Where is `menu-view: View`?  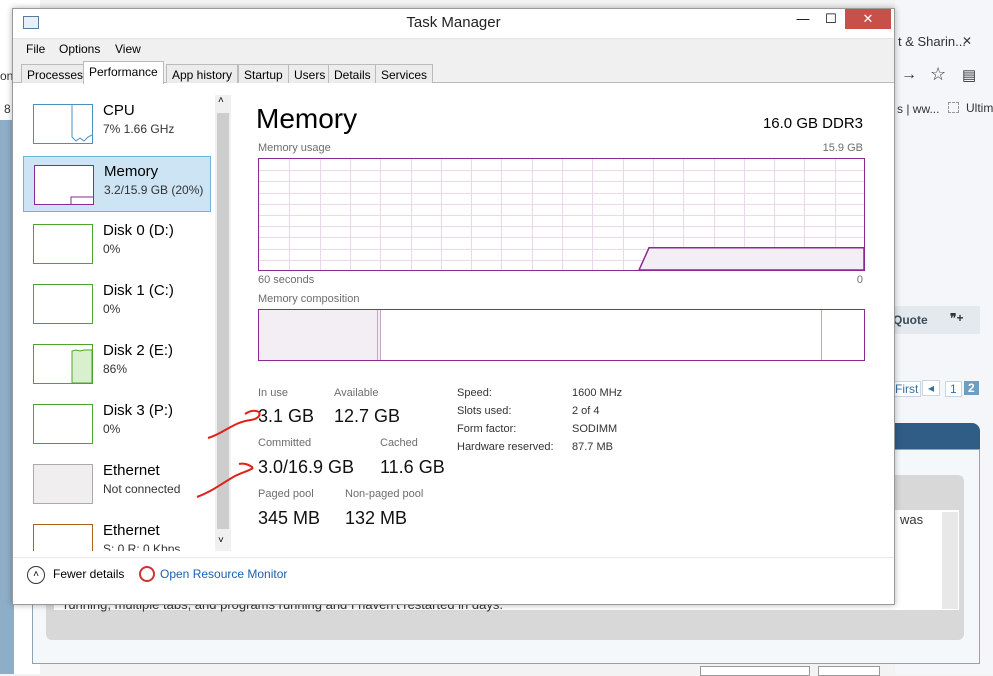 menu-view: View is located at coordinates (128, 49).